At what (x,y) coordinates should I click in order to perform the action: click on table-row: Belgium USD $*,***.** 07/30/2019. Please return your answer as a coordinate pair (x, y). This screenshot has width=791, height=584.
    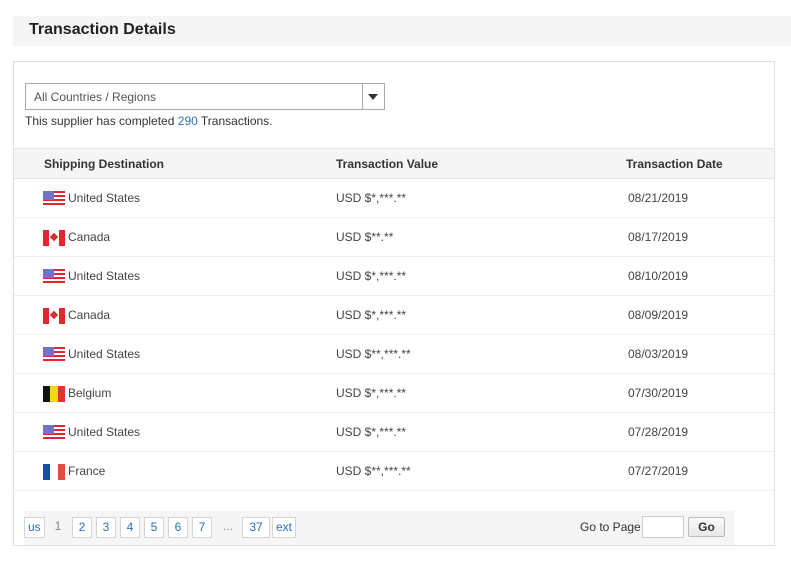
    Looking at the image, I should click on (394, 393).